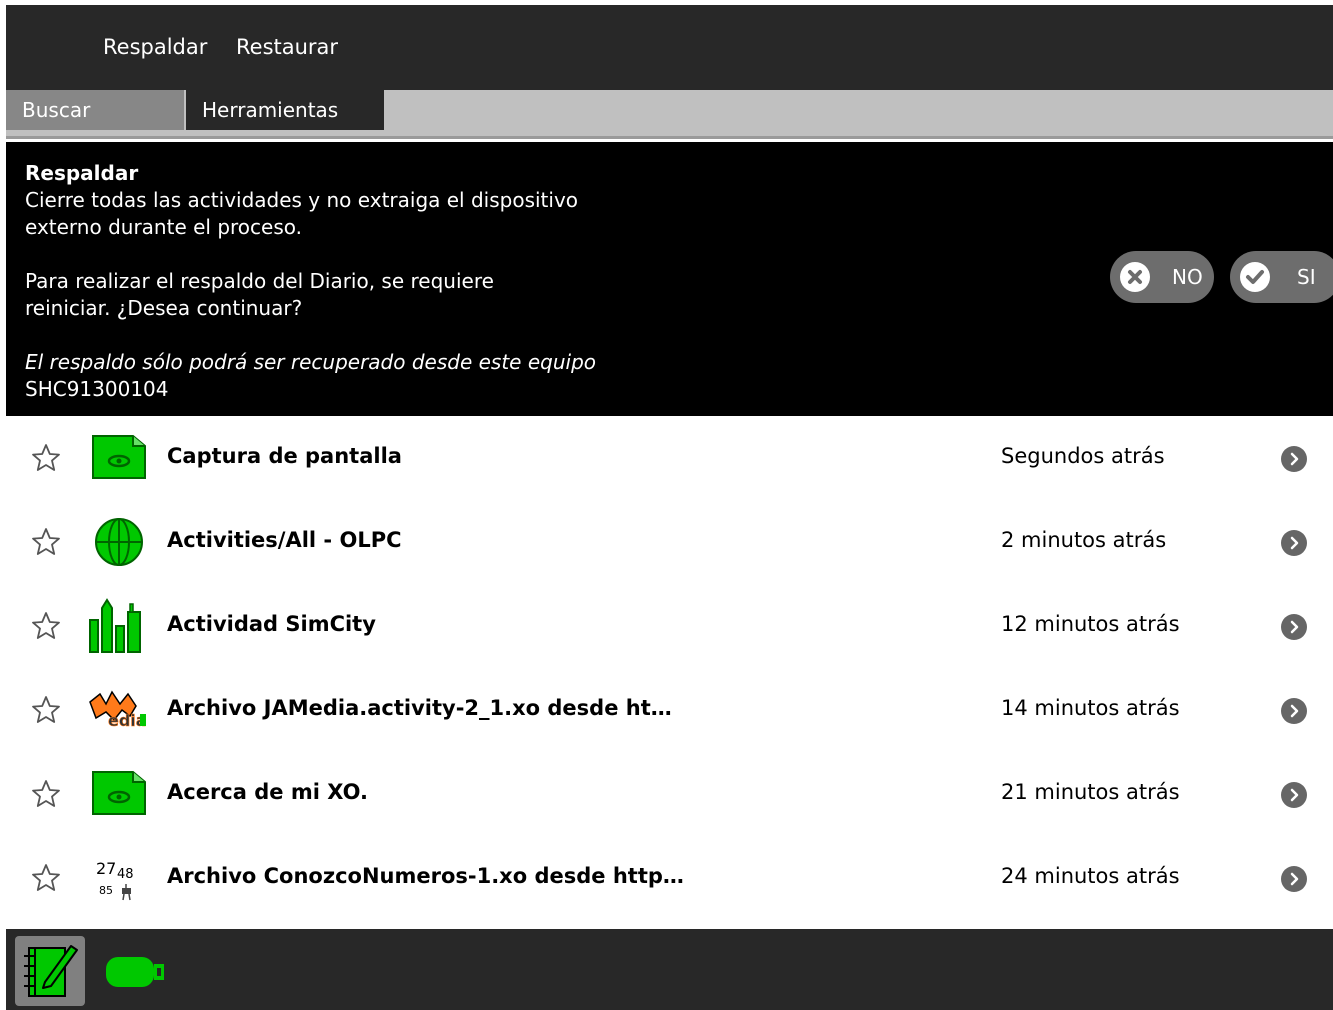 This screenshot has height=1010, width=1333. What do you see at coordinates (106, 890) in the screenshot?
I see `number-85: 85` at bounding box center [106, 890].